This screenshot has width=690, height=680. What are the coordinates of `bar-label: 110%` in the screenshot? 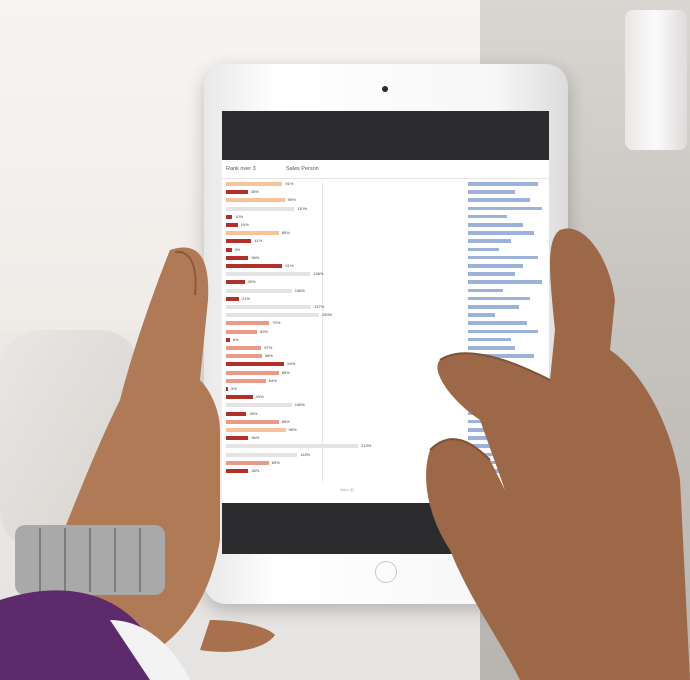 It's located at (302, 208).